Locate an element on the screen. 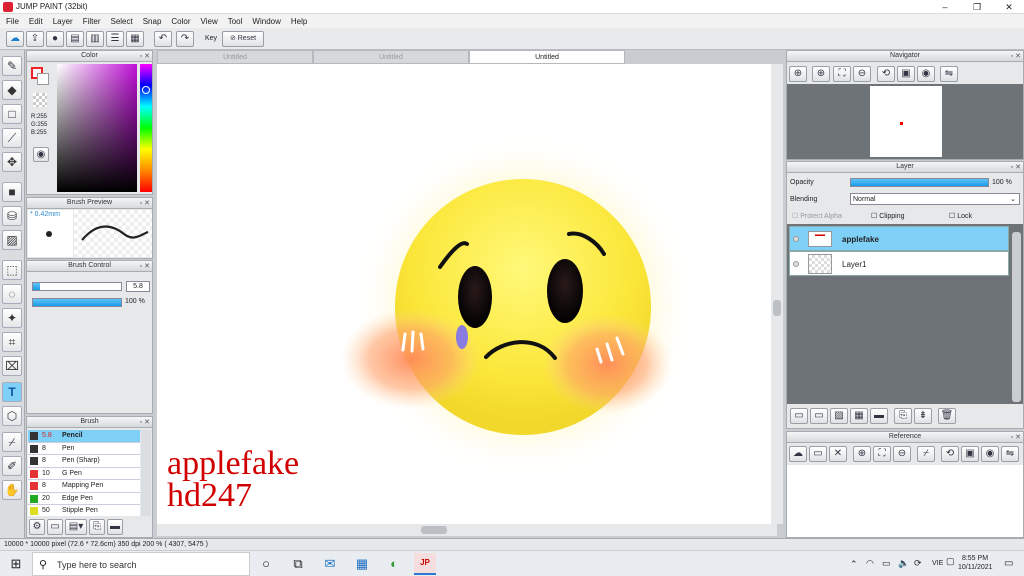 This screenshot has width=1024, height=576. horizontal-scroll-thumb is located at coordinates (434, 530).